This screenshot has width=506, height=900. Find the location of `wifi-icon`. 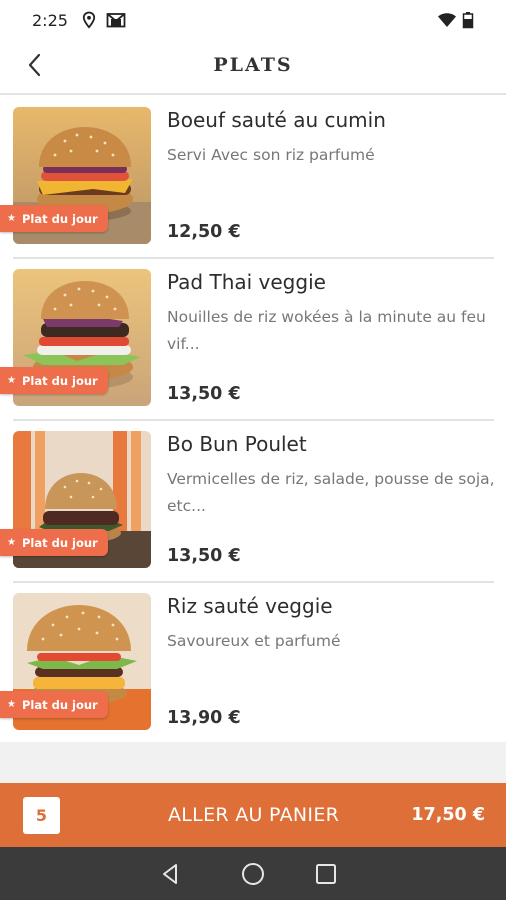

wifi-icon is located at coordinates (447, 20).